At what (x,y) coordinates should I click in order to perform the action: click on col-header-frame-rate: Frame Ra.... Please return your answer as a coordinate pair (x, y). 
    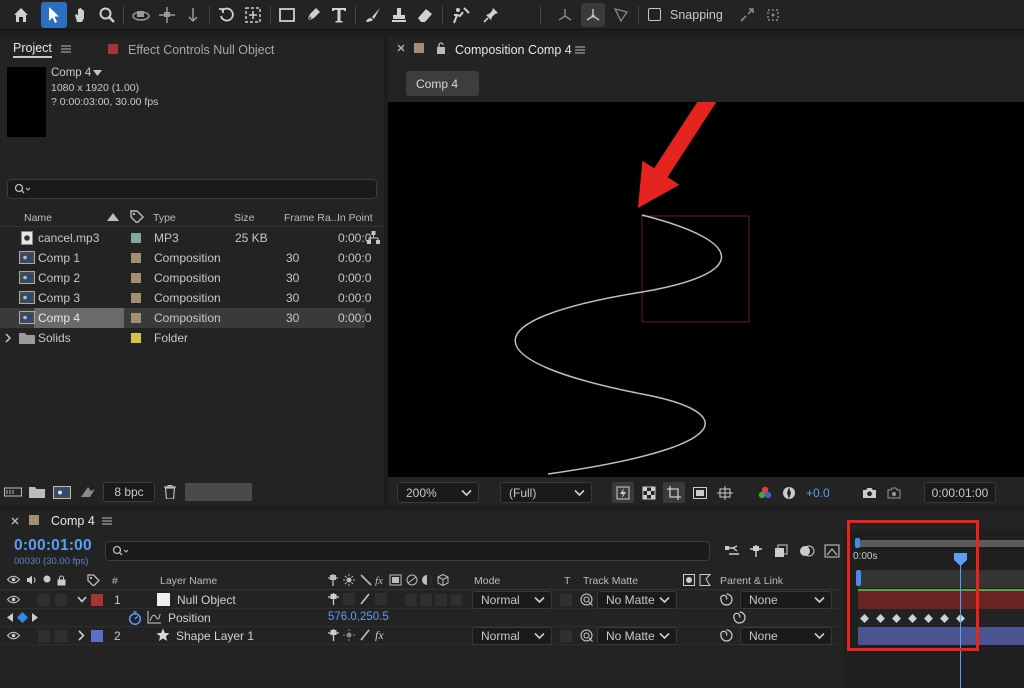
    Looking at the image, I should click on (311, 218).